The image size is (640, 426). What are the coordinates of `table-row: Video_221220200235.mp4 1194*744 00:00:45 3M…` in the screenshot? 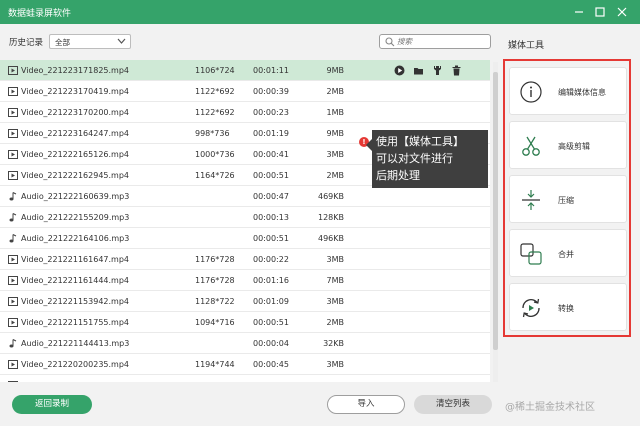 It's located at (245, 364).